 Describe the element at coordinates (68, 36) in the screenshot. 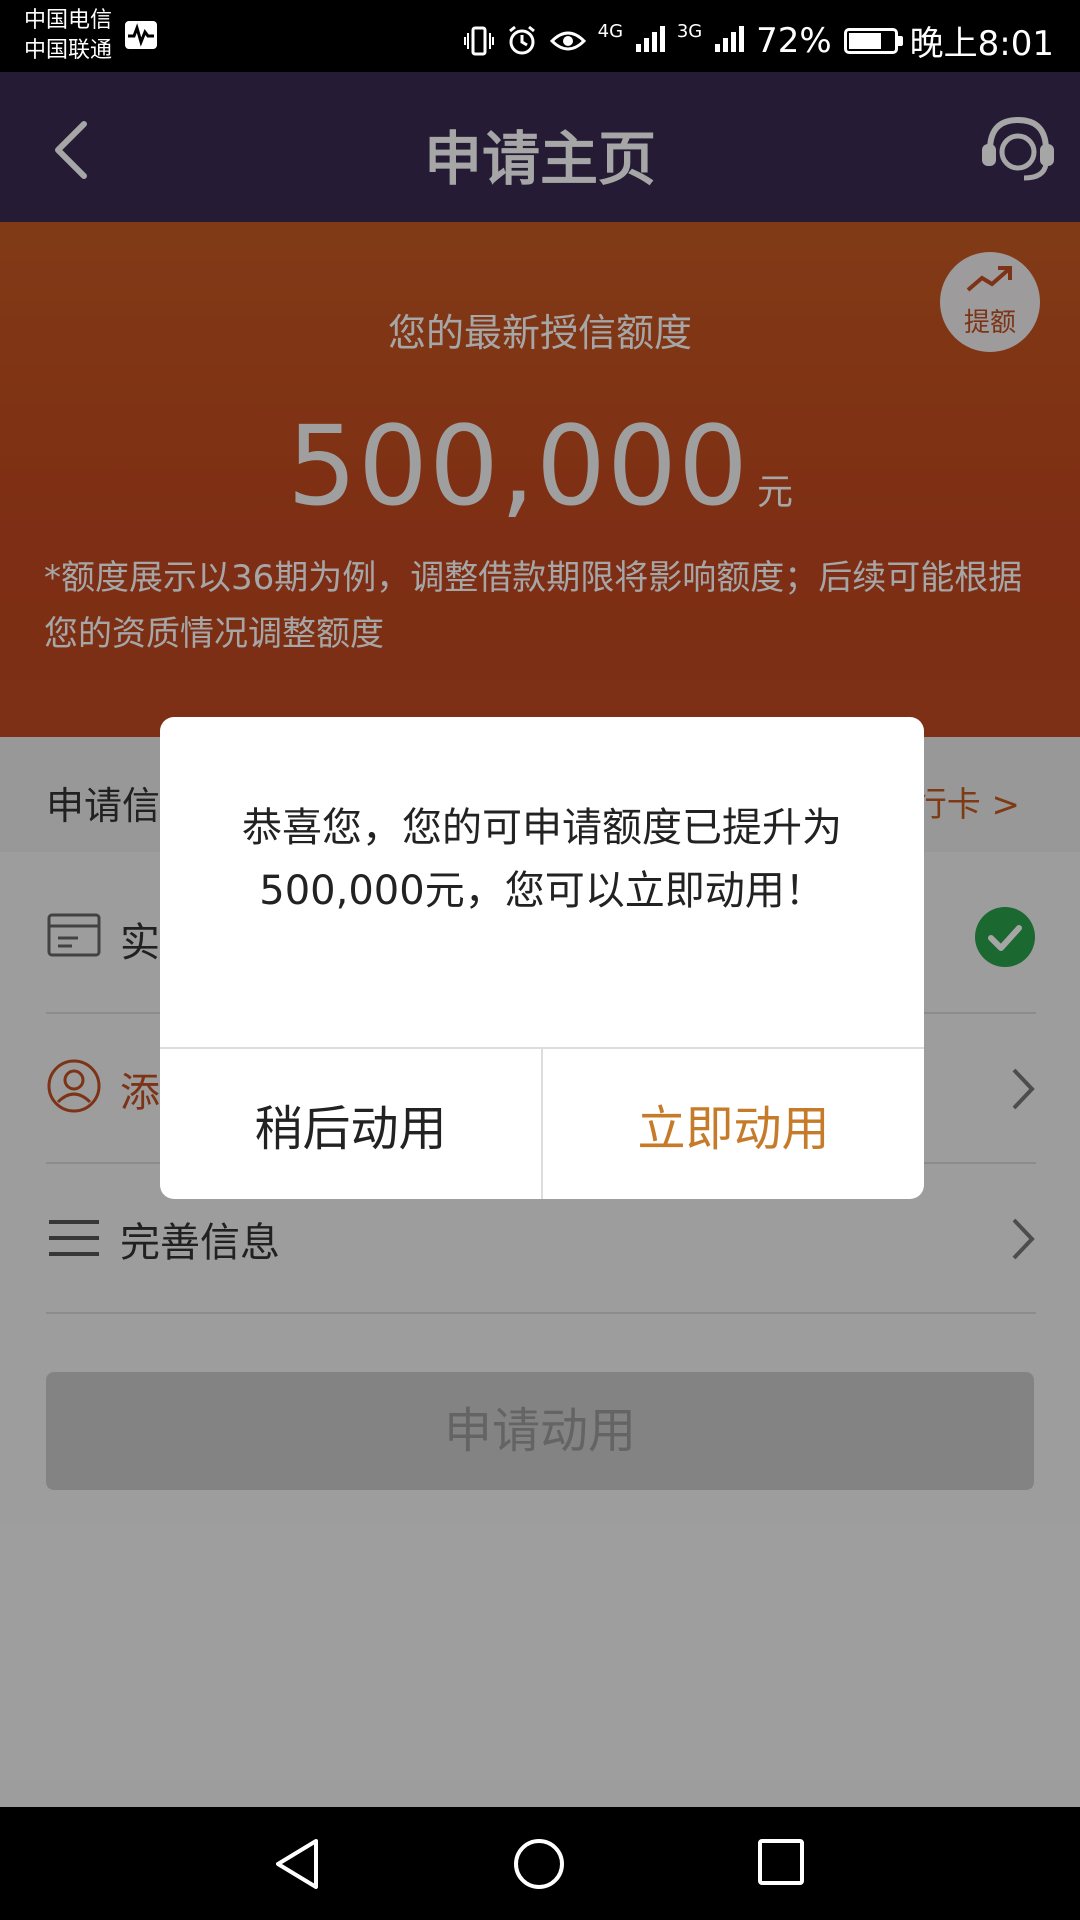

I see `carrier-labels: 中国电信 中国联通` at that location.